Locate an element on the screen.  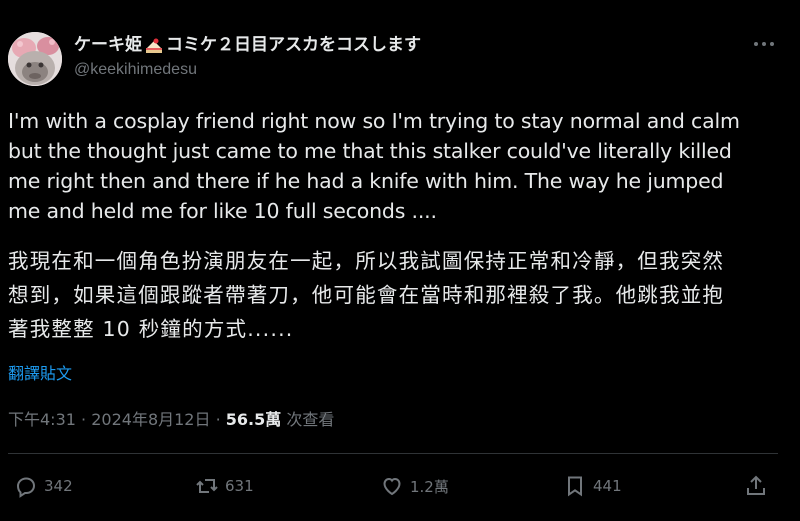
tweet-time: 下午4:31 is located at coordinates (42, 419).